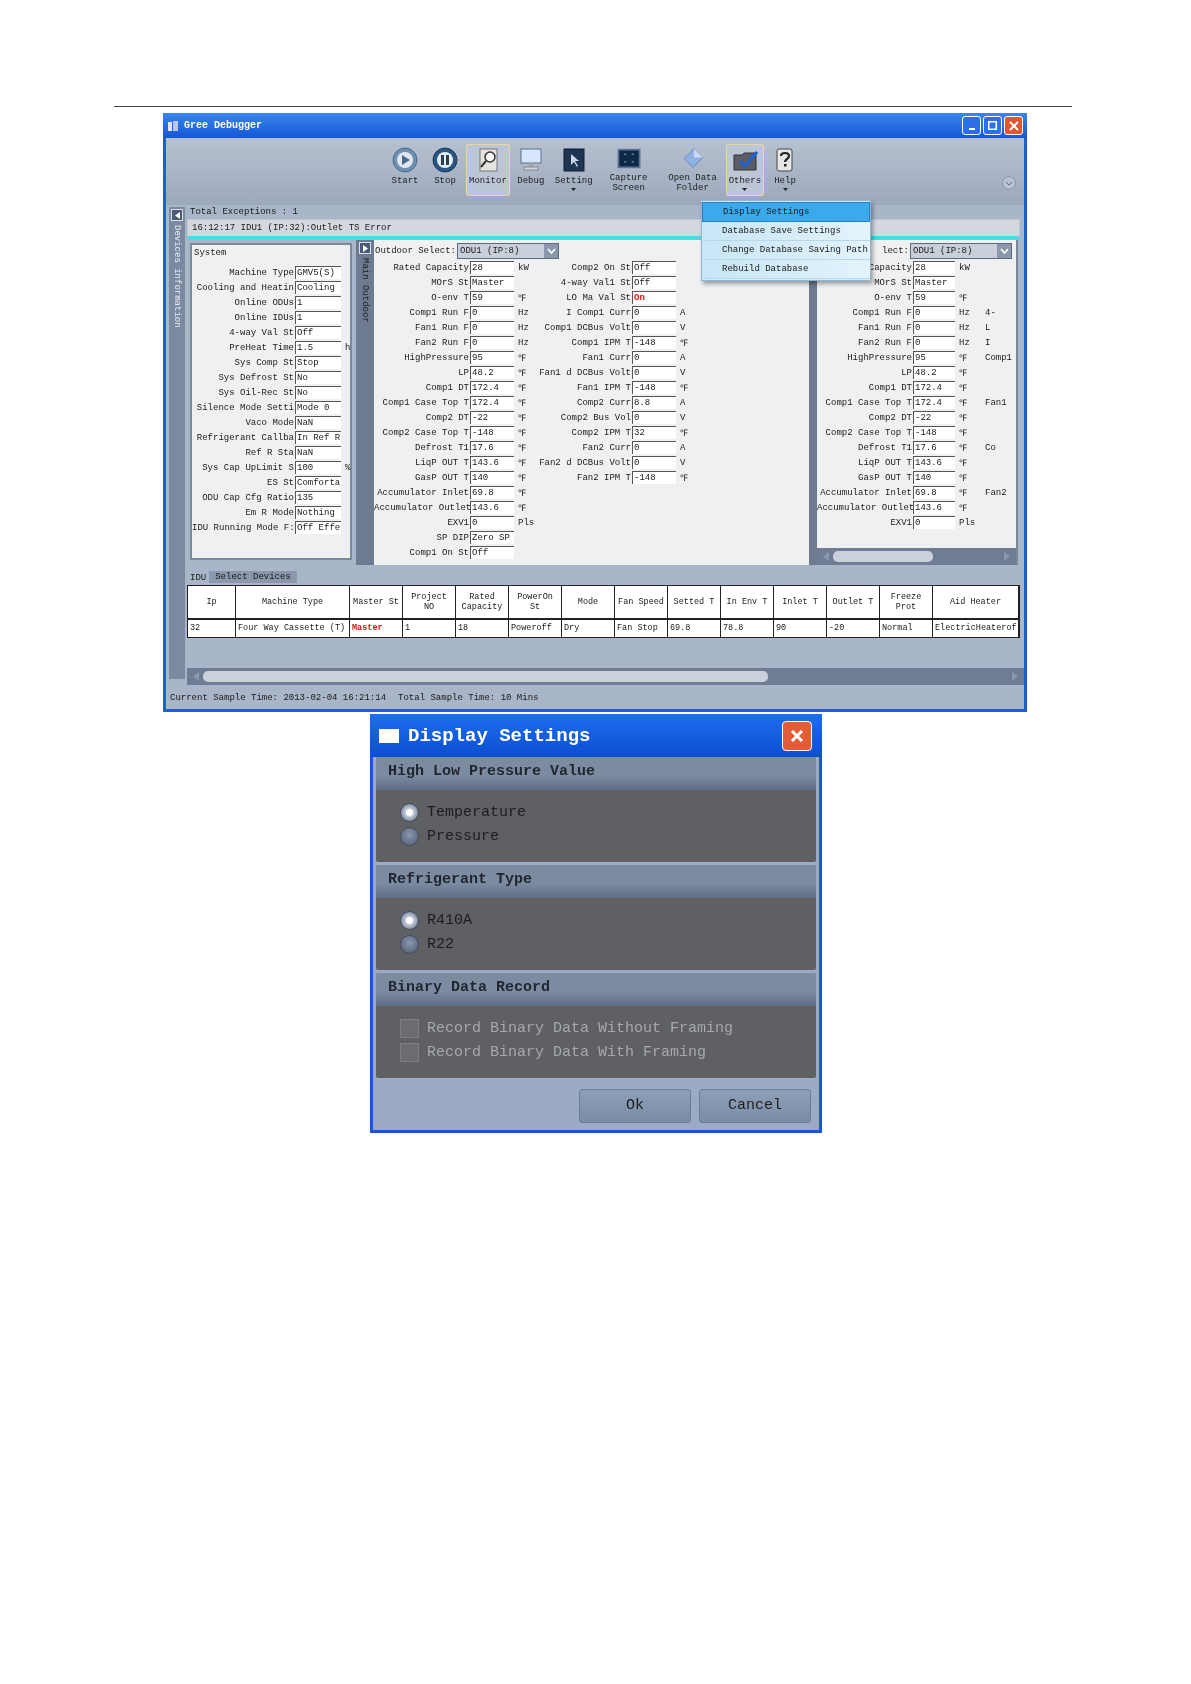  Describe the element at coordinates (573, 170) in the screenshot. I see `toolbar-button: Setting` at that location.